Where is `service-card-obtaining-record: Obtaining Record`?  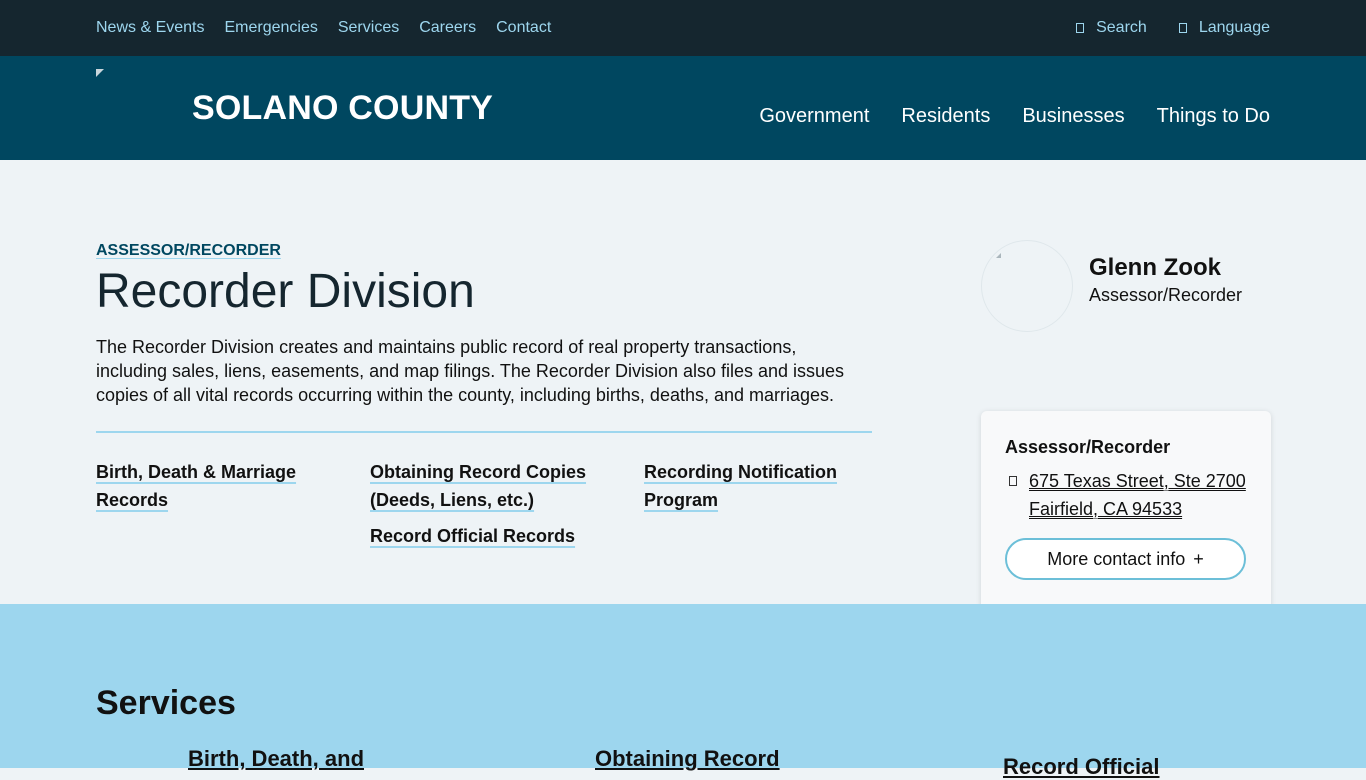 service-card-obtaining-record: Obtaining Record is located at coordinates (687, 759).